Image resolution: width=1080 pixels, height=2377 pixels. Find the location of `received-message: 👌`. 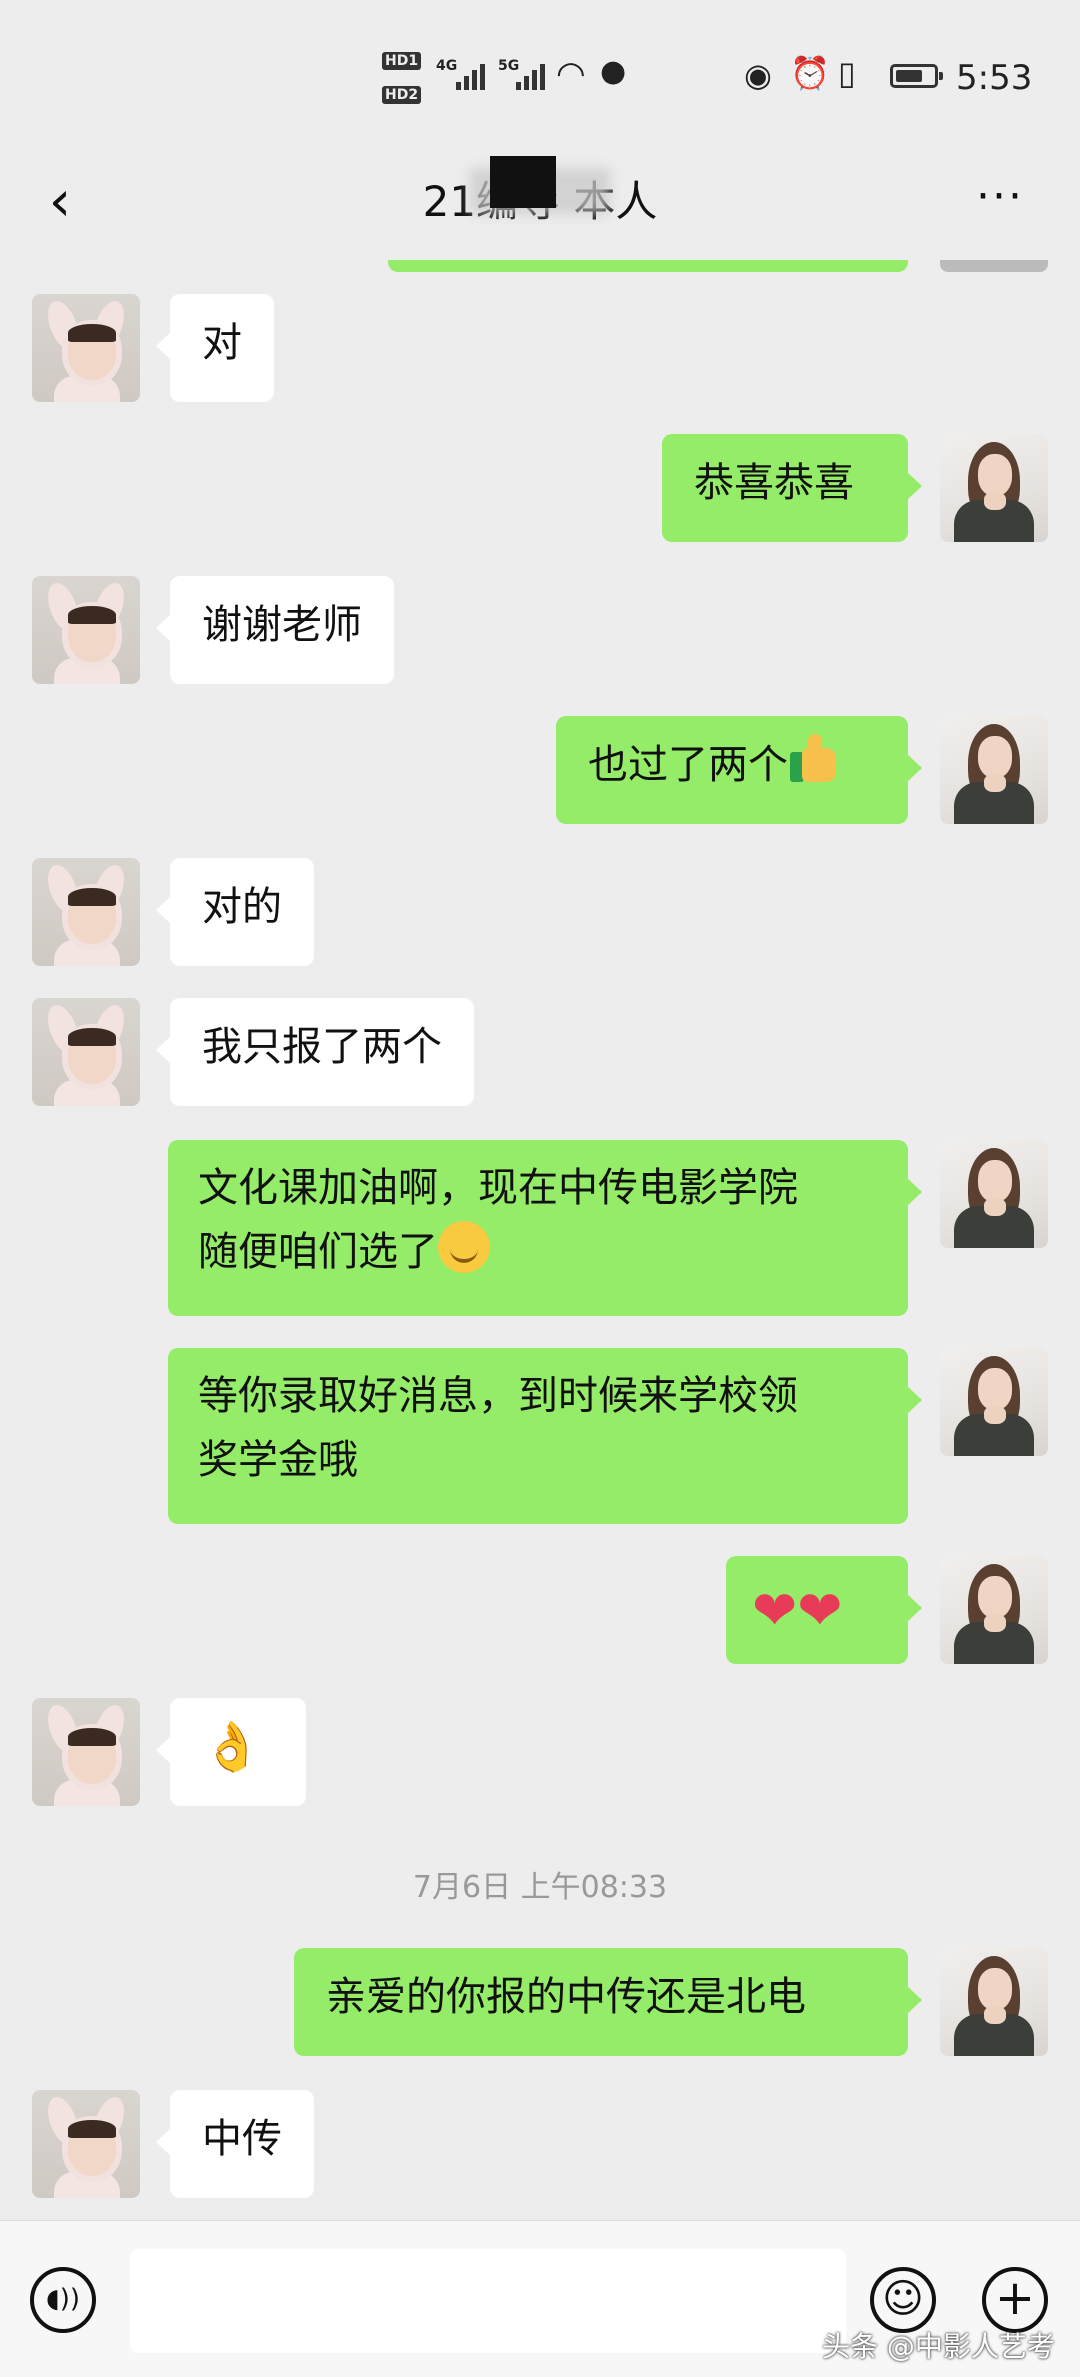

received-message: 👌 is located at coordinates (231, 1752).